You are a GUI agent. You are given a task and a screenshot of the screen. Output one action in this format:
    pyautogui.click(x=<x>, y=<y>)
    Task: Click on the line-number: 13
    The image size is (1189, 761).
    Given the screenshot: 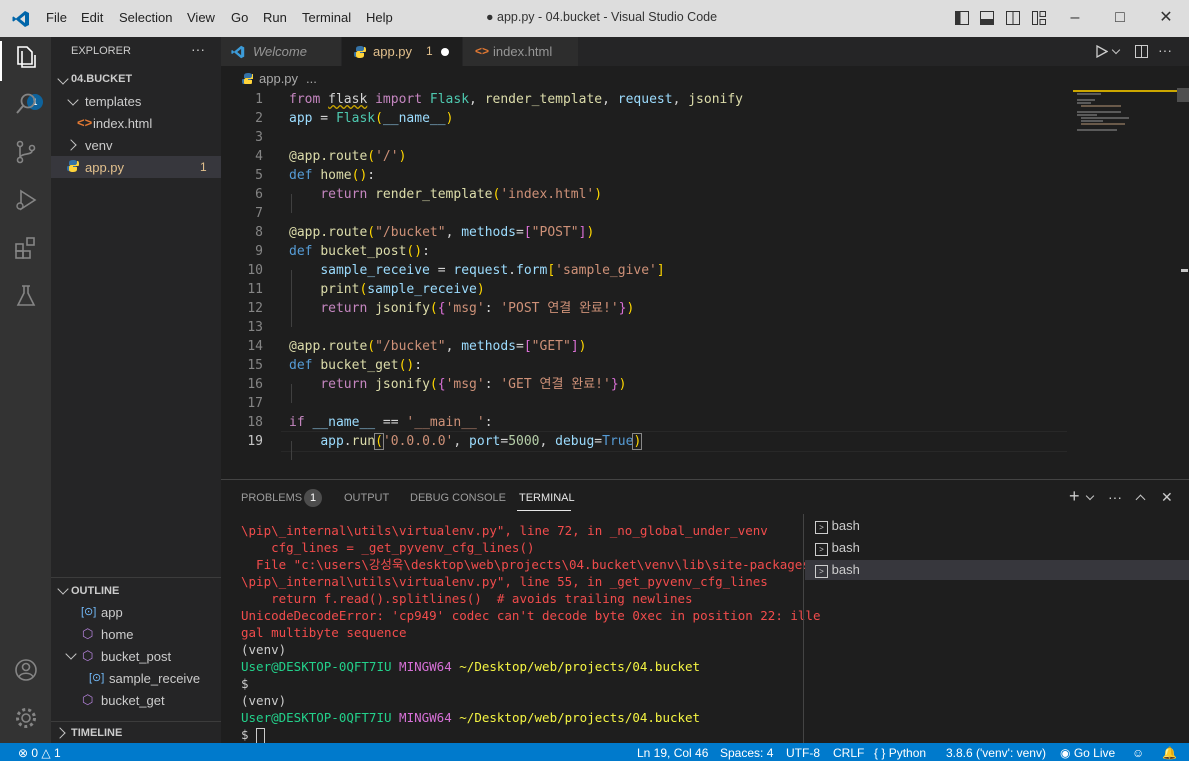 What is the action you would take?
    pyautogui.click(x=255, y=327)
    